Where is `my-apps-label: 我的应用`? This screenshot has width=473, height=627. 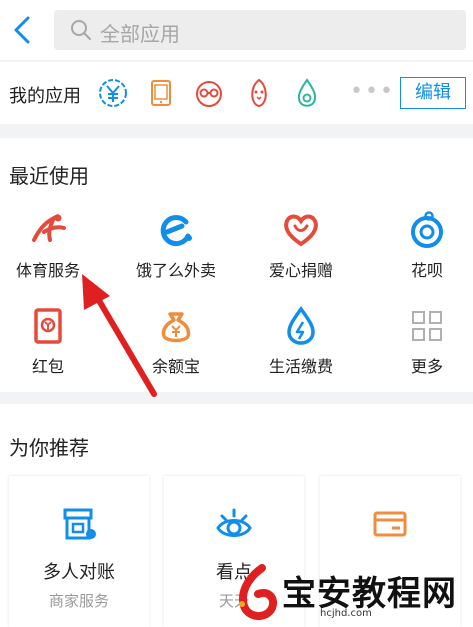 my-apps-label: 我的应用 is located at coordinates (45, 96).